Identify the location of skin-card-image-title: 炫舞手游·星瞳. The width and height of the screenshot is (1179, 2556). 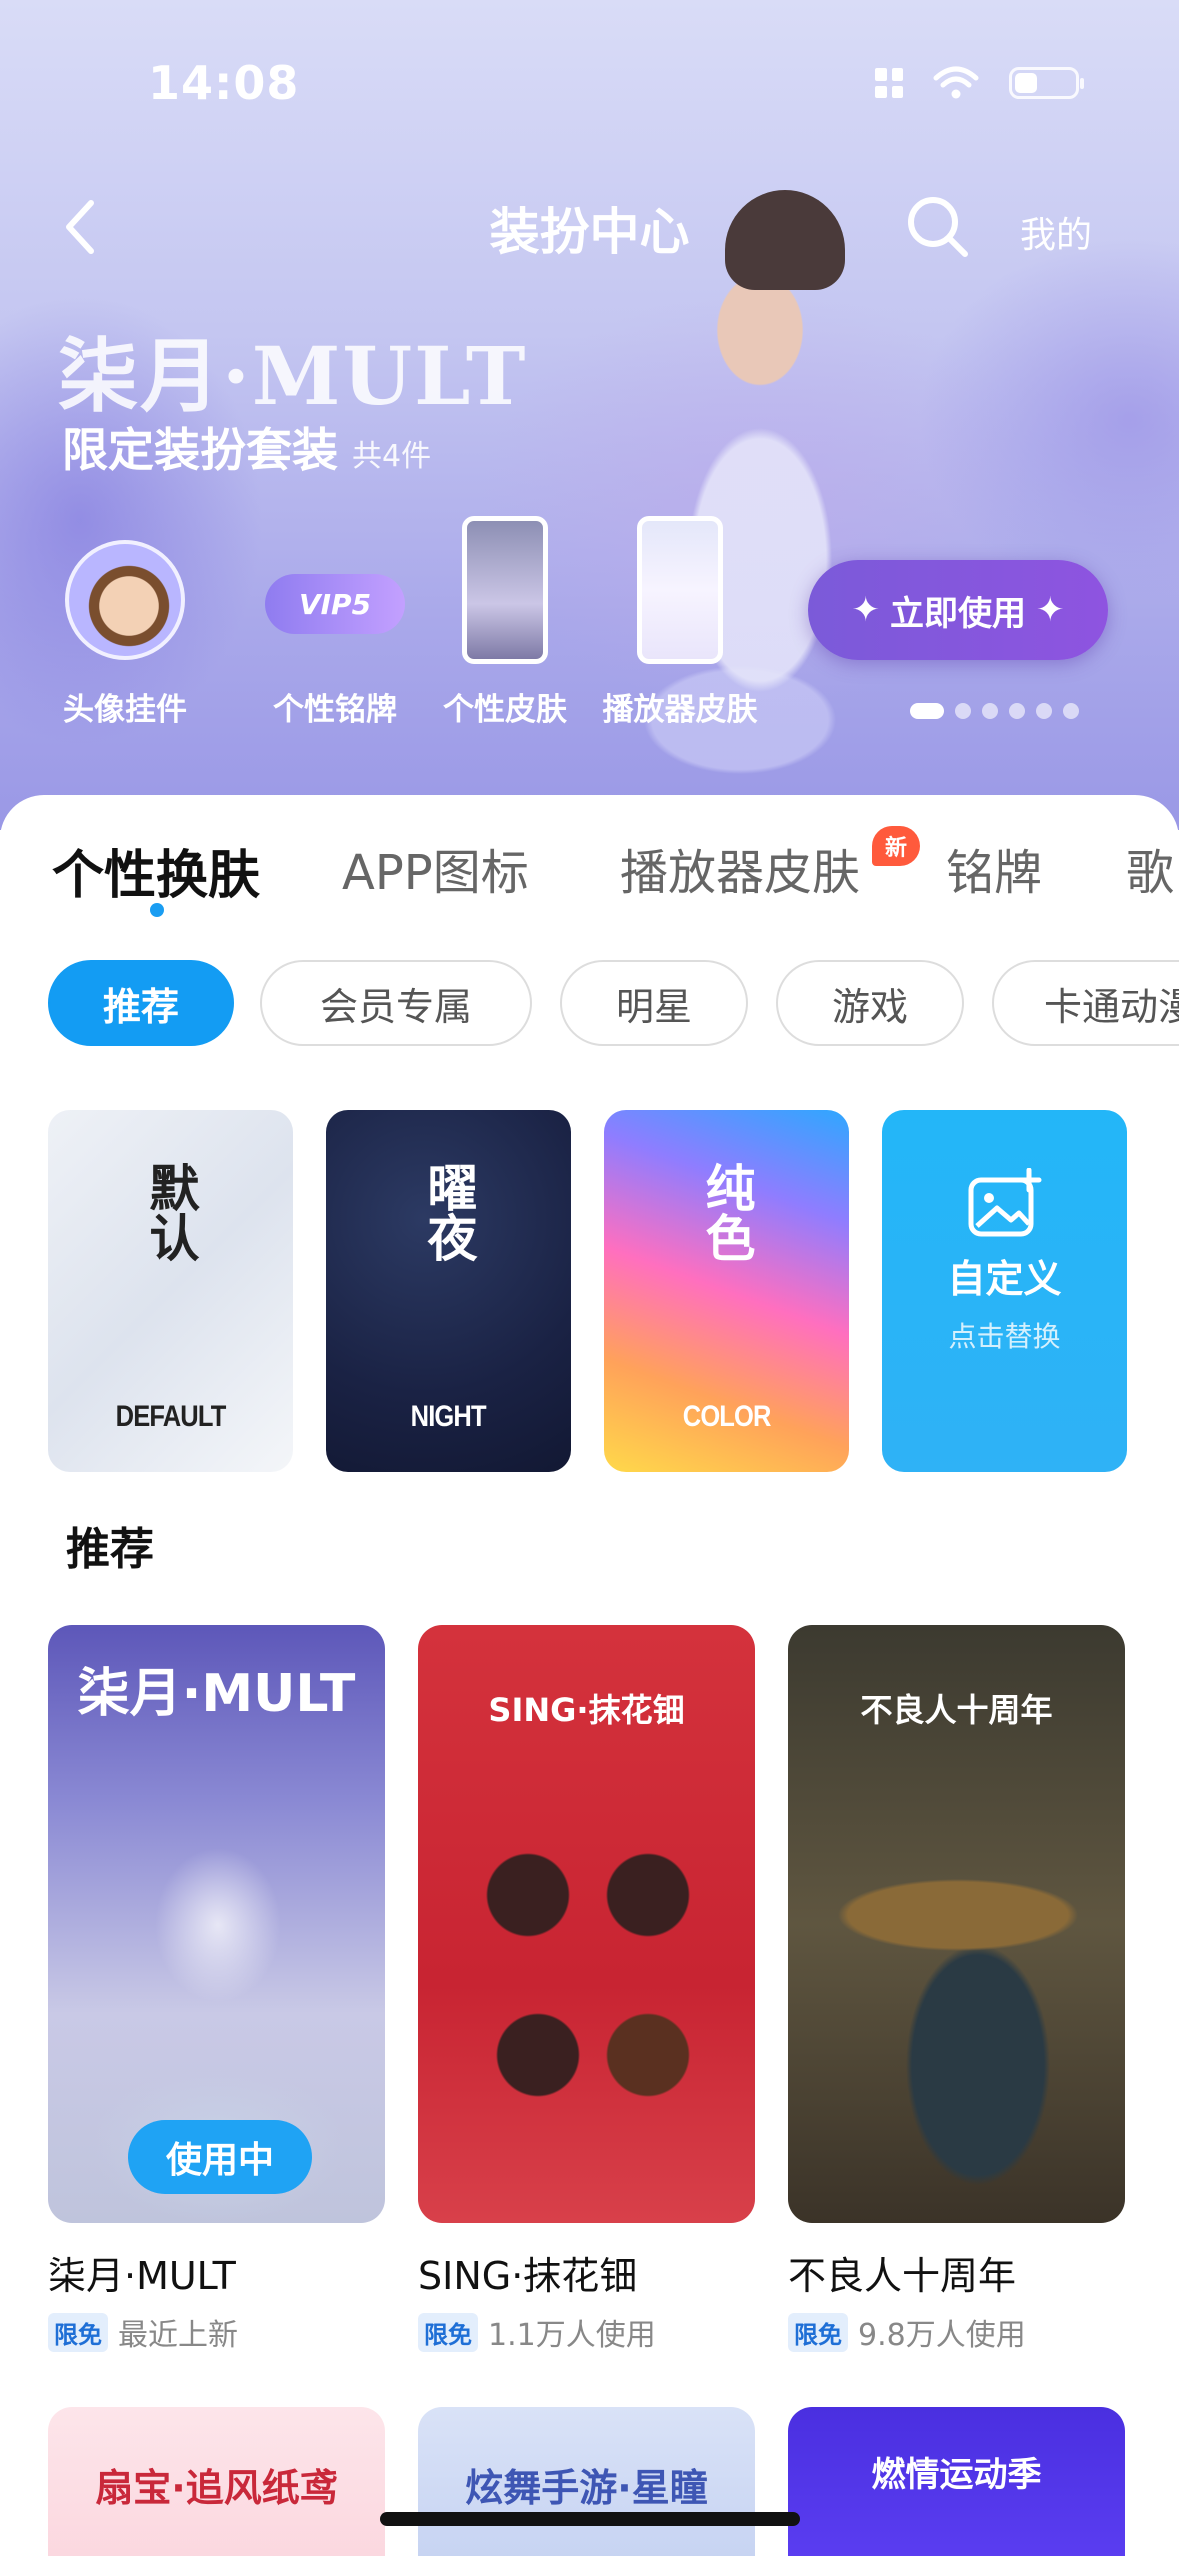
(586, 2488).